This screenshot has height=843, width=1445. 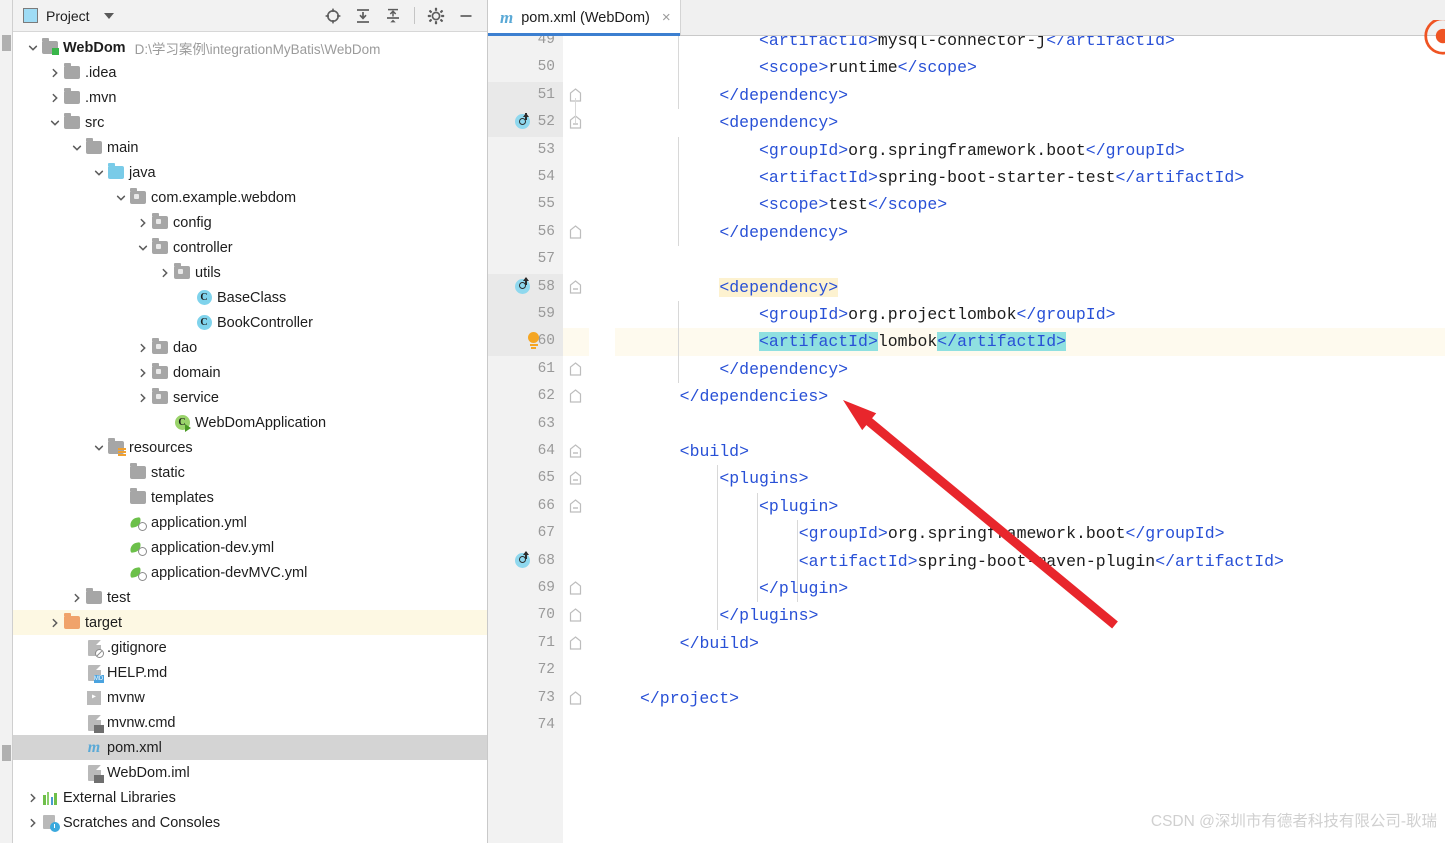 I want to click on tree-row-java: java, so click(x=250, y=172).